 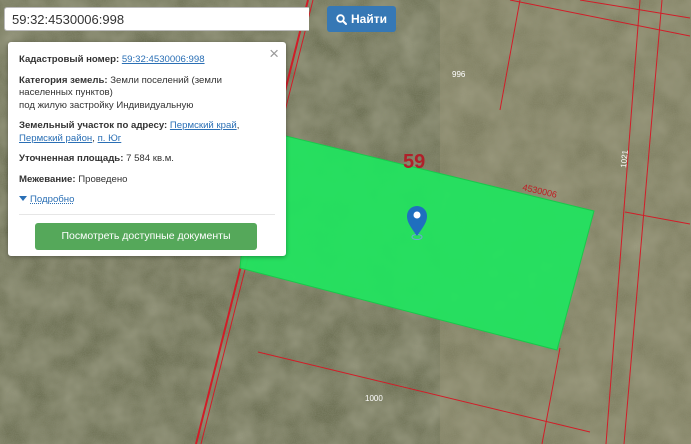 I want to click on view-documents-button: Посмотреть доступные документы, so click(x=146, y=236).